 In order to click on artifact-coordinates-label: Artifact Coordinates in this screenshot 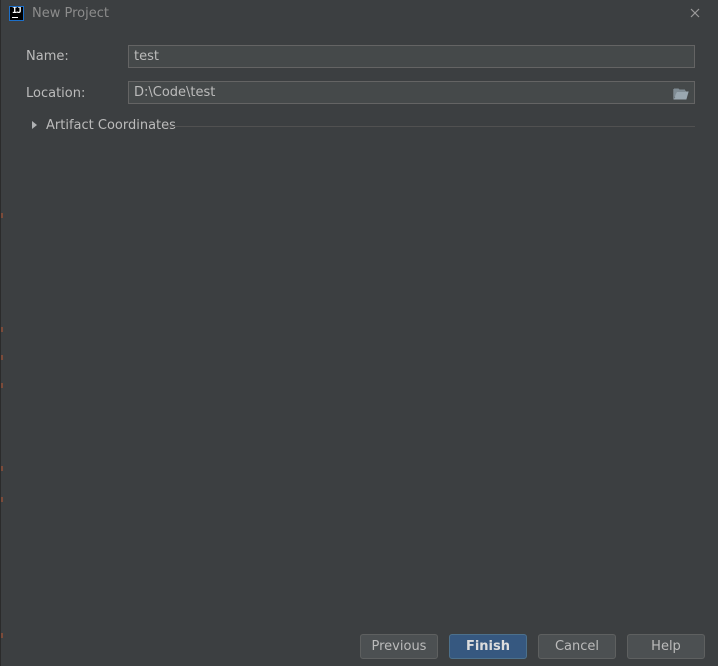, I will do `click(111, 125)`.